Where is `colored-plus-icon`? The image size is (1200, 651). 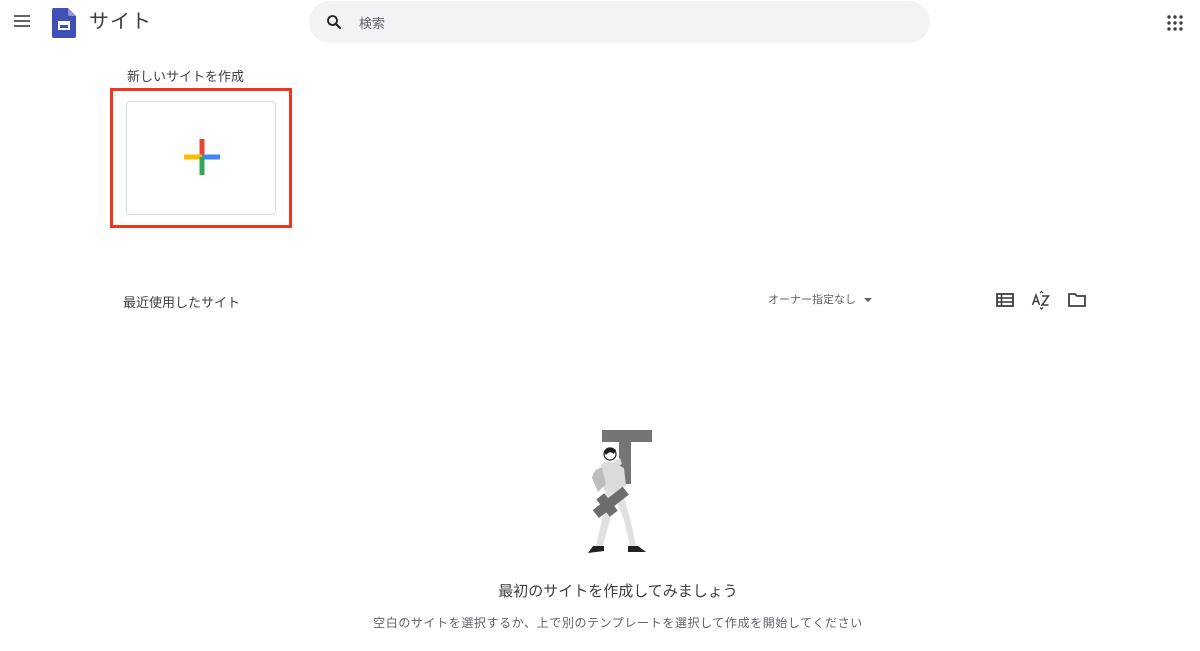
colored-plus-icon is located at coordinates (202, 157).